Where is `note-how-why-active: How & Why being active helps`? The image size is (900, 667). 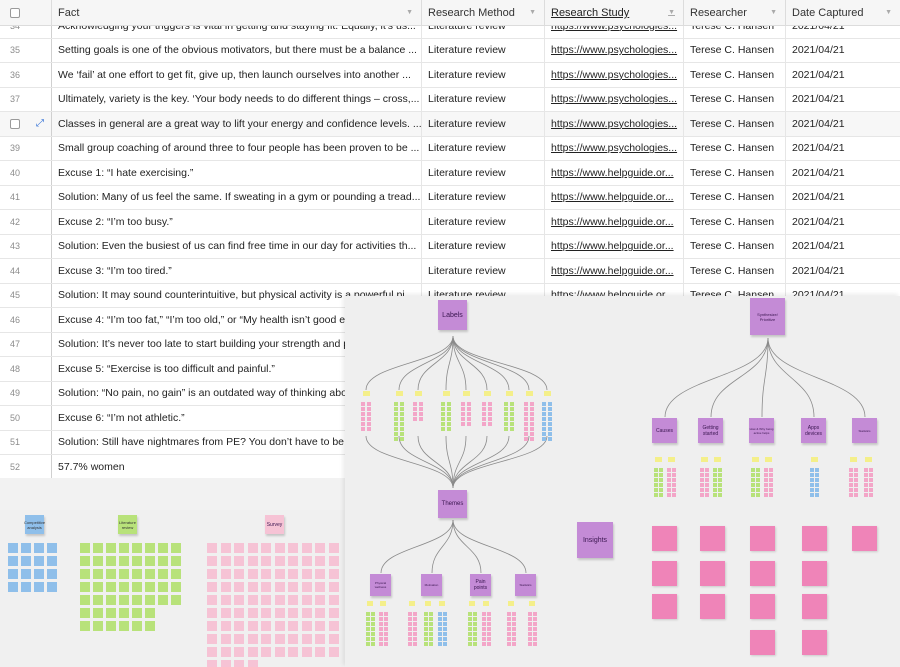 note-how-why-active: How & Why being active helps is located at coordinates (761, 430).